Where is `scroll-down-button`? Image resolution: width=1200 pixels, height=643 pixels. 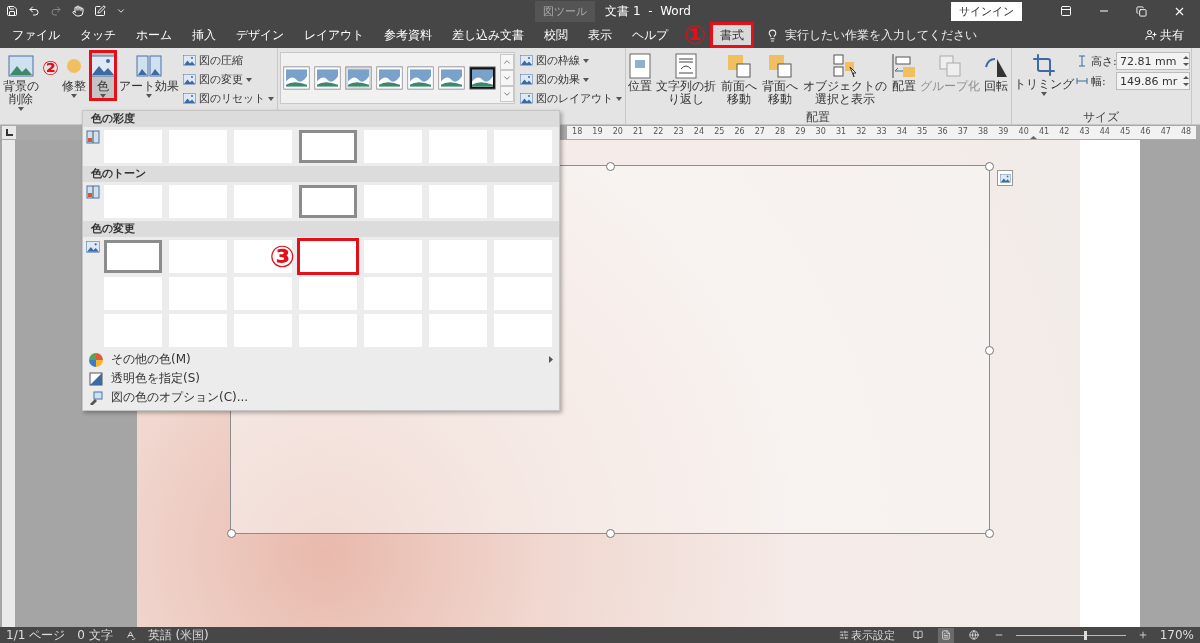 scroll-down-button is located at coordinates (506, 78).